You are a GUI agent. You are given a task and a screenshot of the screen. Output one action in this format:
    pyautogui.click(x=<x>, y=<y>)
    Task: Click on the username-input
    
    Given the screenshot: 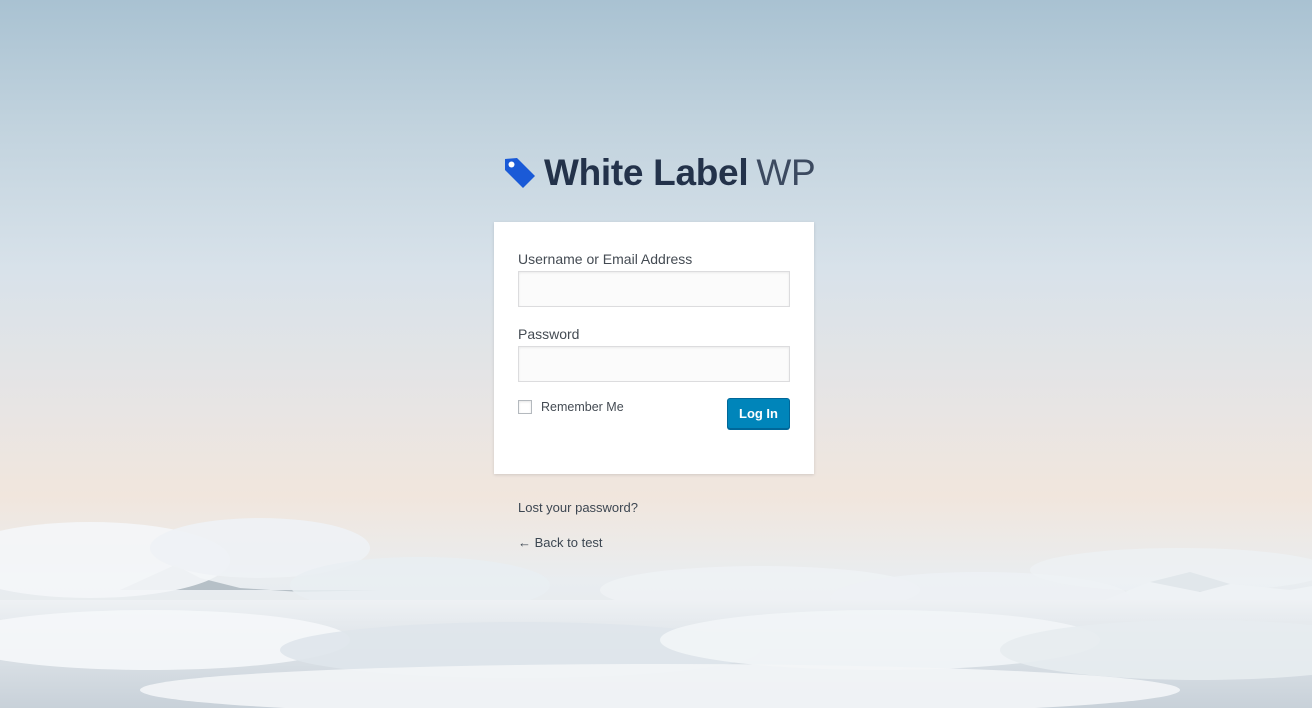 What is the action you would take?
    pyautogui.click(x=654, y=289)
    